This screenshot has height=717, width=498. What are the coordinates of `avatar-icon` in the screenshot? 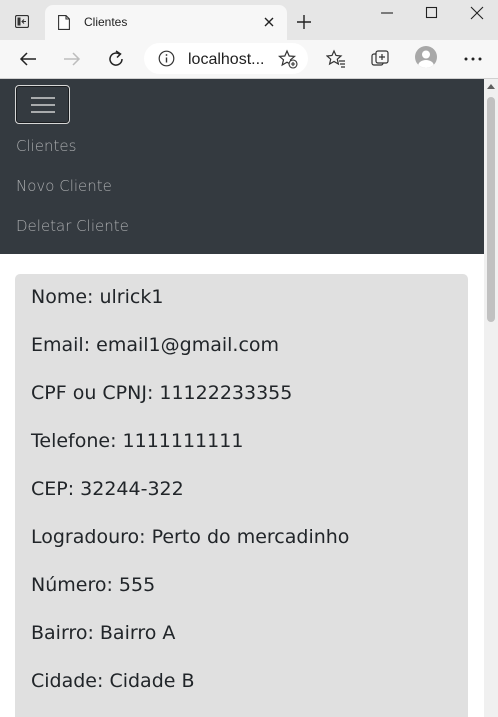 It's located at (426, 57).